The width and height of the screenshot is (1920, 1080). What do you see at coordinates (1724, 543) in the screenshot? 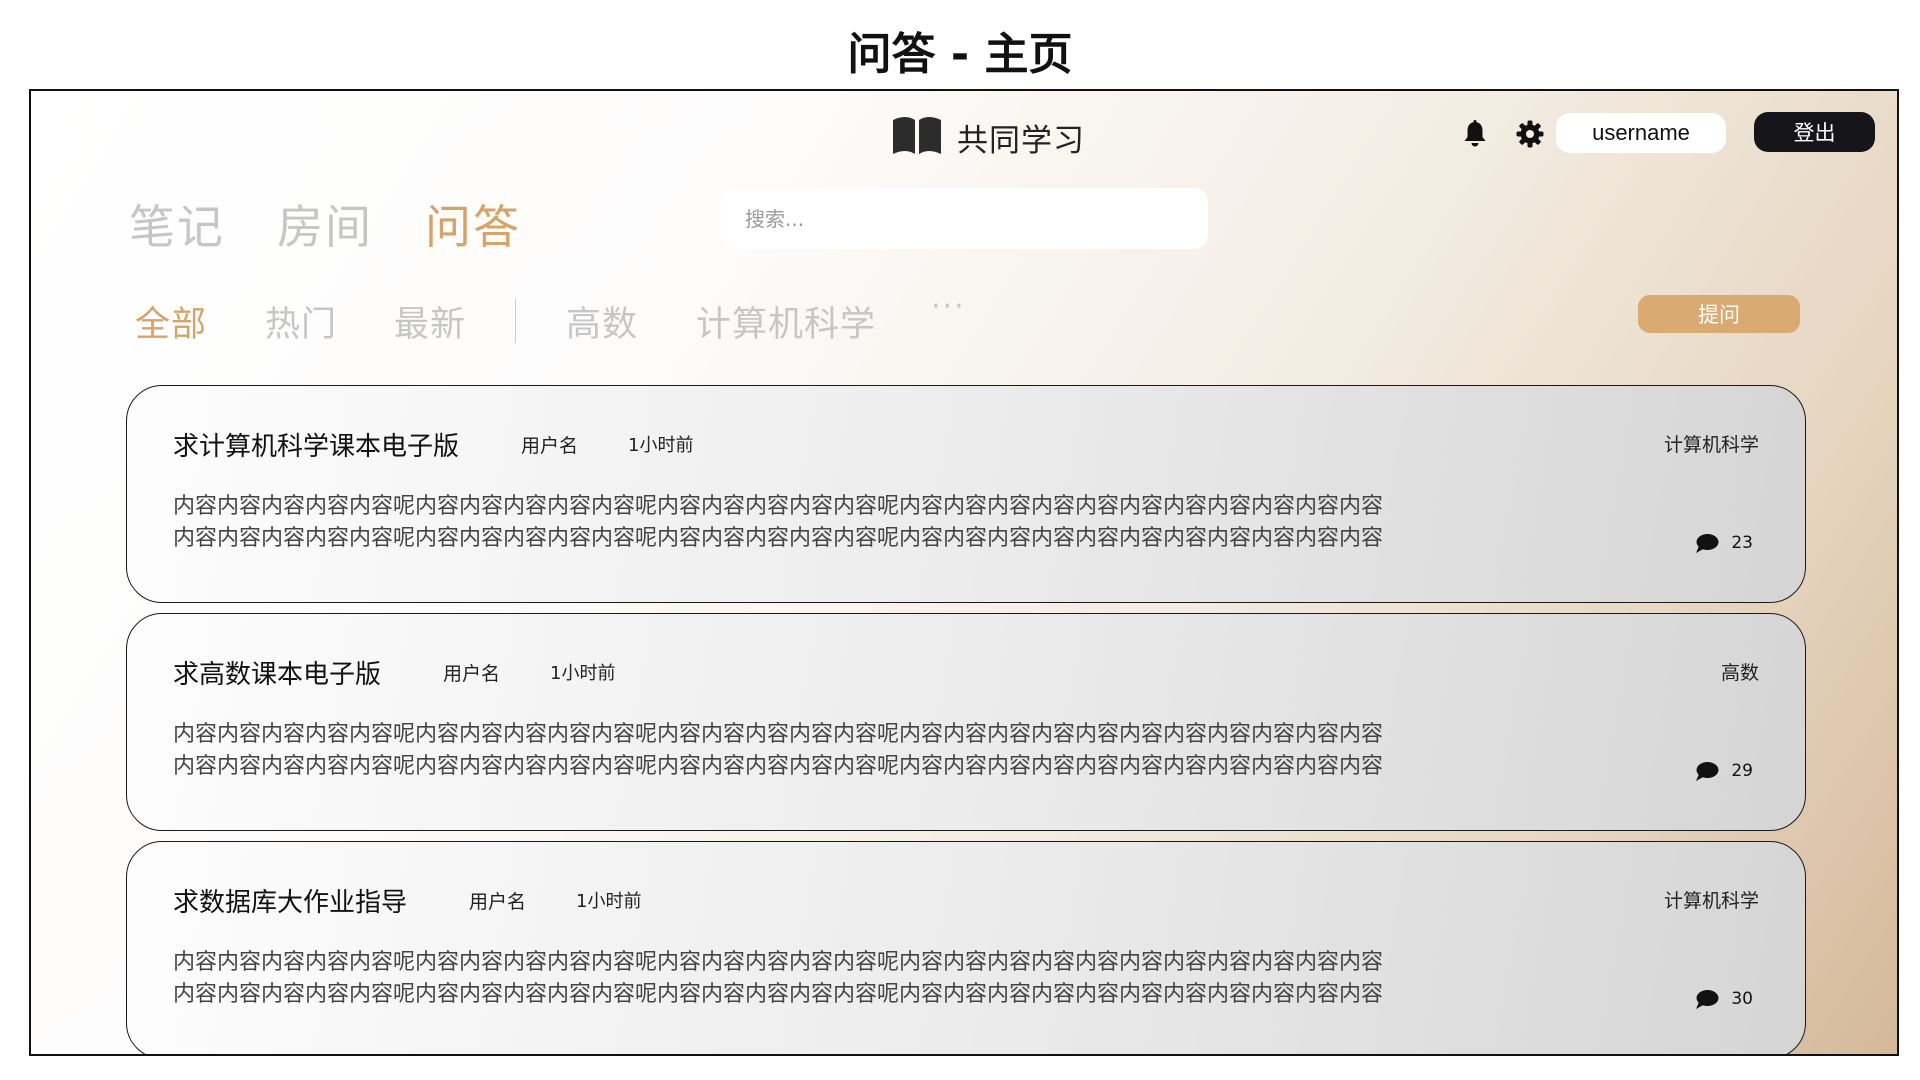
I see `comment-count: 23` at bounding box center [1724, 543].